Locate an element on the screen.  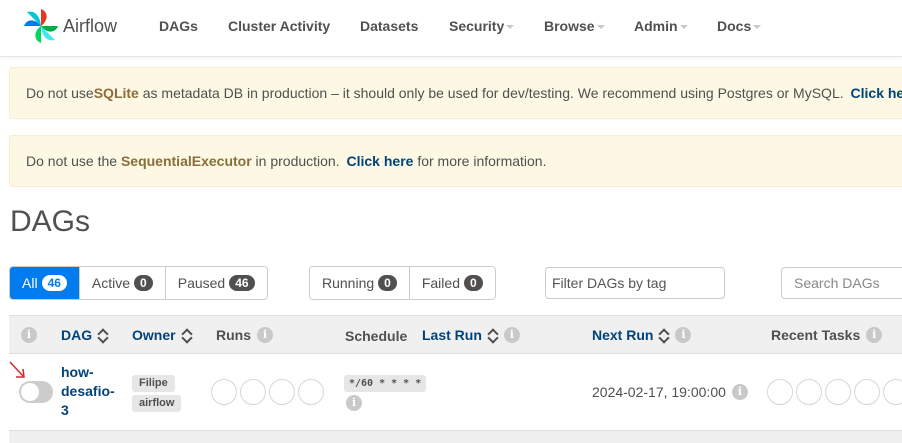
filter-failed-button: Failed 0 is located at coordinates (452, 283).